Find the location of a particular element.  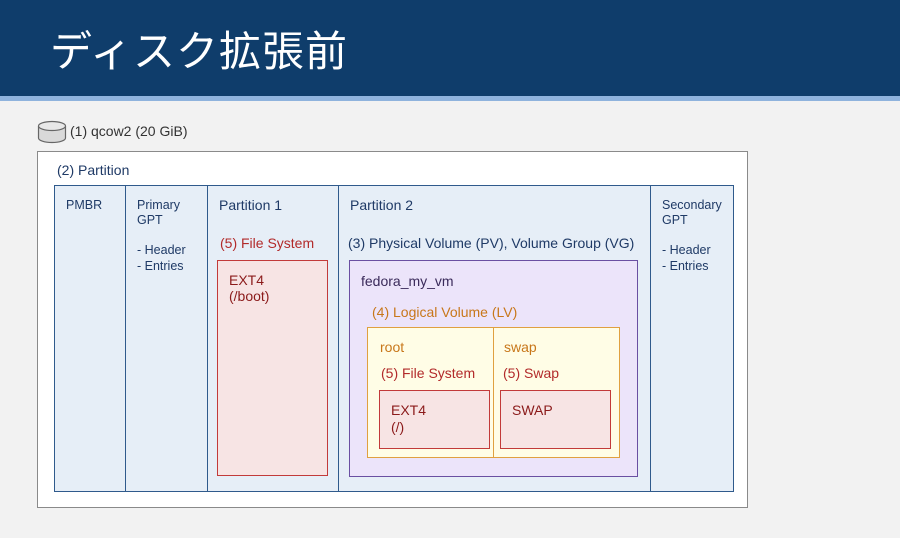

logical-volume-divider is located at coordinates (493, 392).